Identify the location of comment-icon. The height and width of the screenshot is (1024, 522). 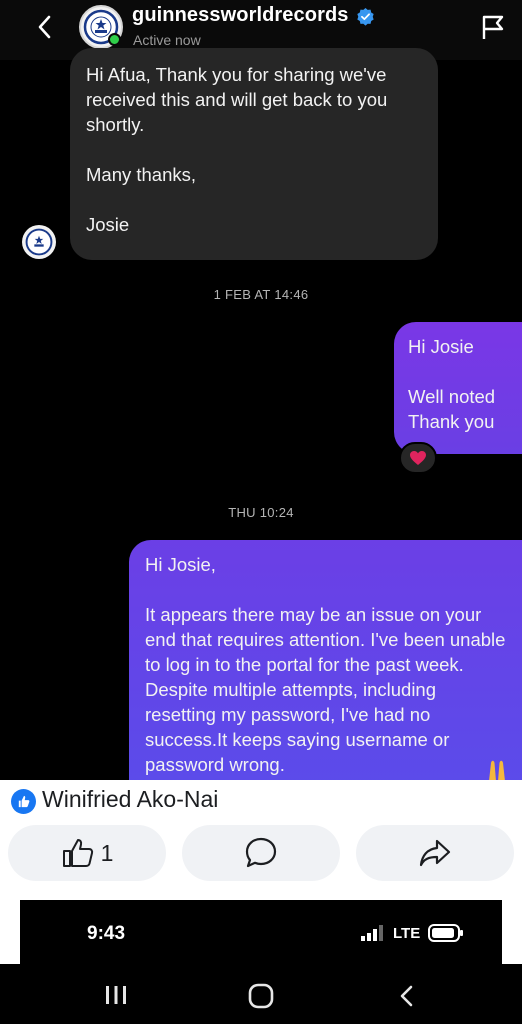
(261, 852).